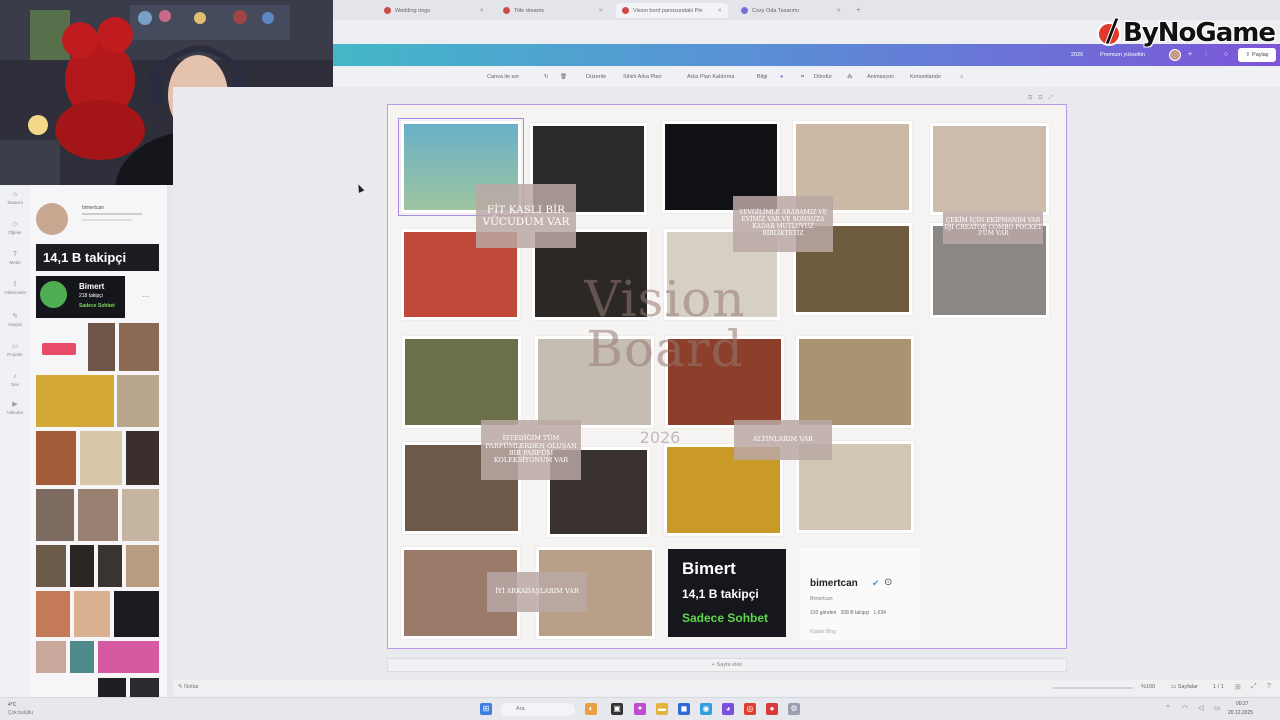  Describe the element at coordinates (1206, 55) in the screenshot. I see `analytics-icon: ⫶` at that location.